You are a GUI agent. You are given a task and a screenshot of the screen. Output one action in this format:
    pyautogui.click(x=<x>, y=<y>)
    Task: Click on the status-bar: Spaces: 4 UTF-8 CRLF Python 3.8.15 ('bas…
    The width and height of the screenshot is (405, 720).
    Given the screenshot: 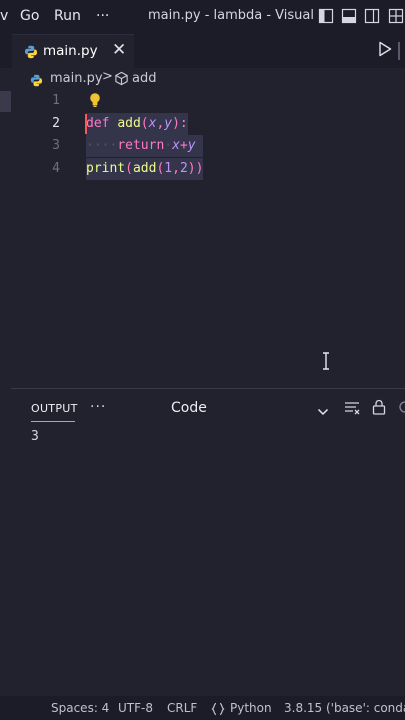 What is the action you would take?
    pyautogui.click(x=202, y=708)
    